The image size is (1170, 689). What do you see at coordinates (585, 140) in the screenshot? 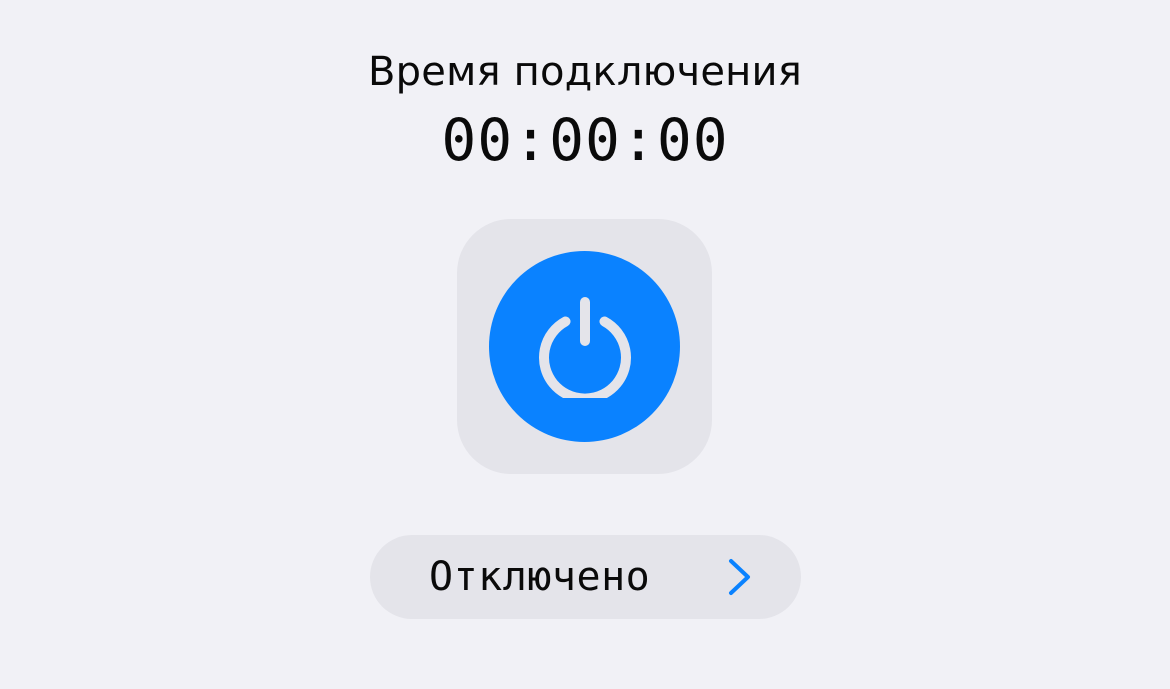
I see `connection-timer: 00:00:00` at bounding box center [585, 140].